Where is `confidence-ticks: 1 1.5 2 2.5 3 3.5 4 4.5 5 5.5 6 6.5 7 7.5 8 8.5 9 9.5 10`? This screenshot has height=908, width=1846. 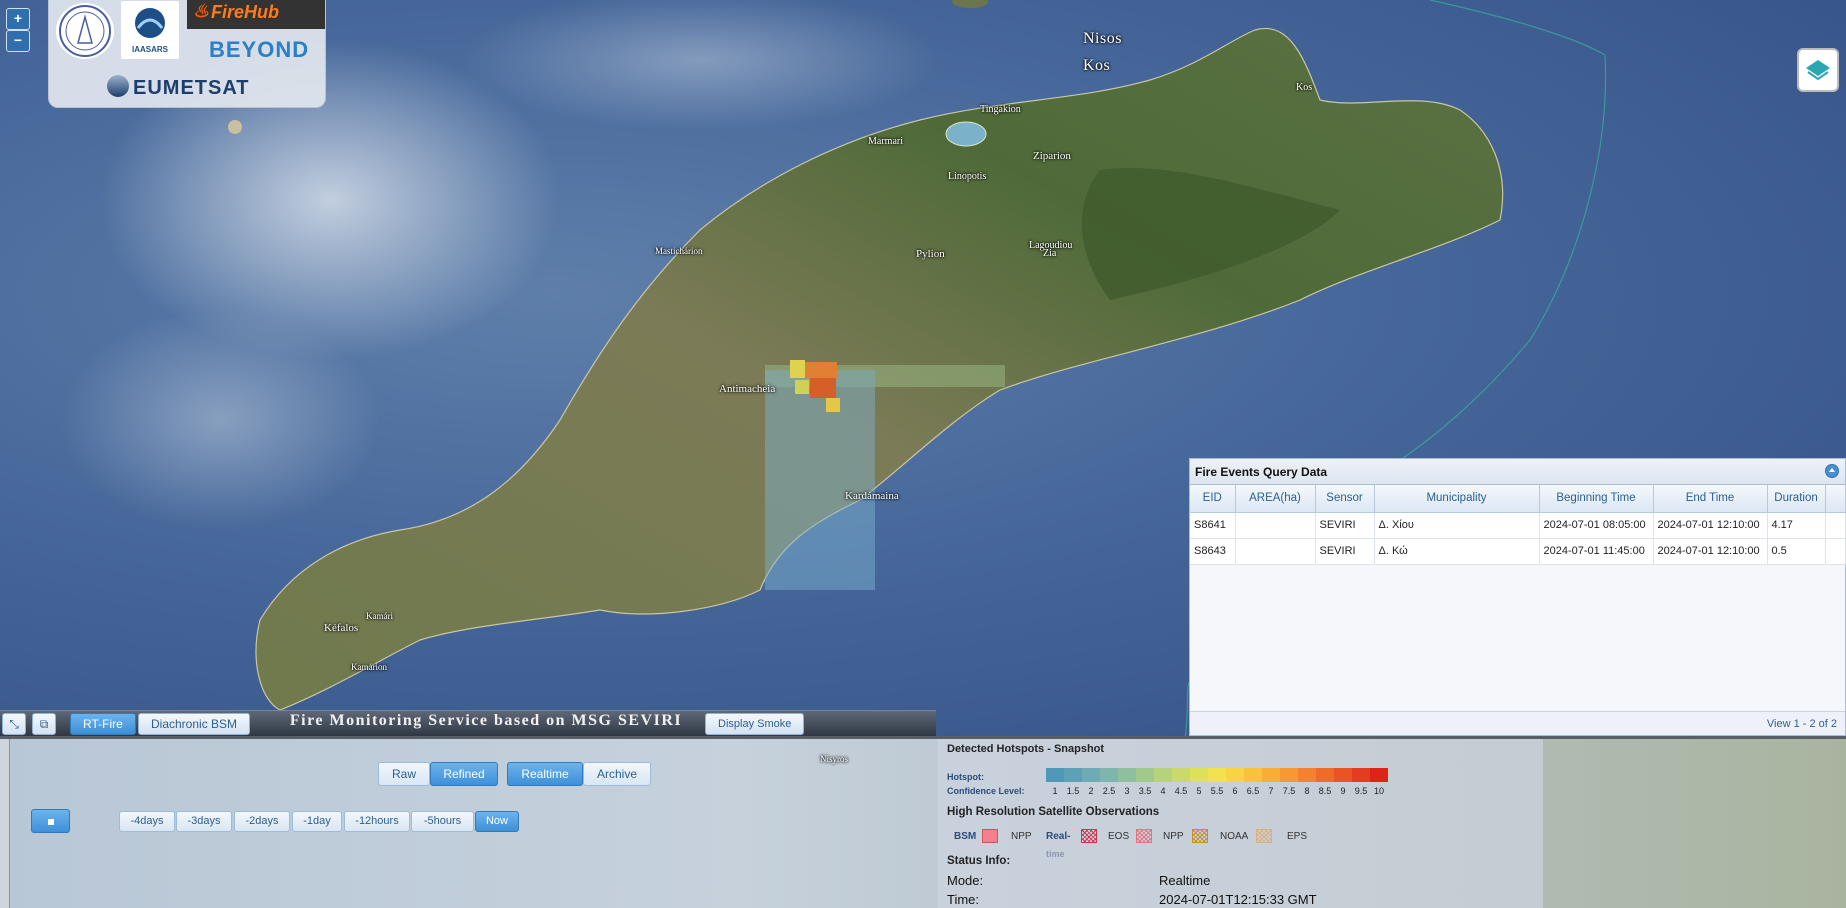
confidence-ticks: 1 1.5 2 2.5 3 3.5 4 4.5 5 5.5 6 6.5 7 7.5 8 8.5 9 9.5 10 is located at coordinates (1217, 791).